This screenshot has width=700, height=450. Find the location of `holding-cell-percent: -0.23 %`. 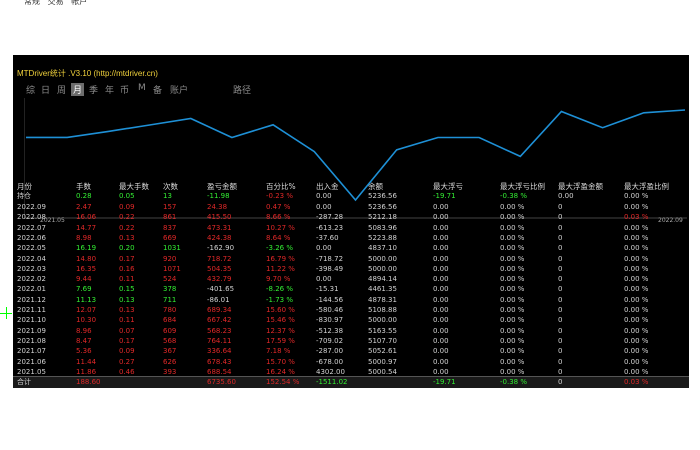

holding-cell-percent: -0.23 % is located at coordinates (279, 196).